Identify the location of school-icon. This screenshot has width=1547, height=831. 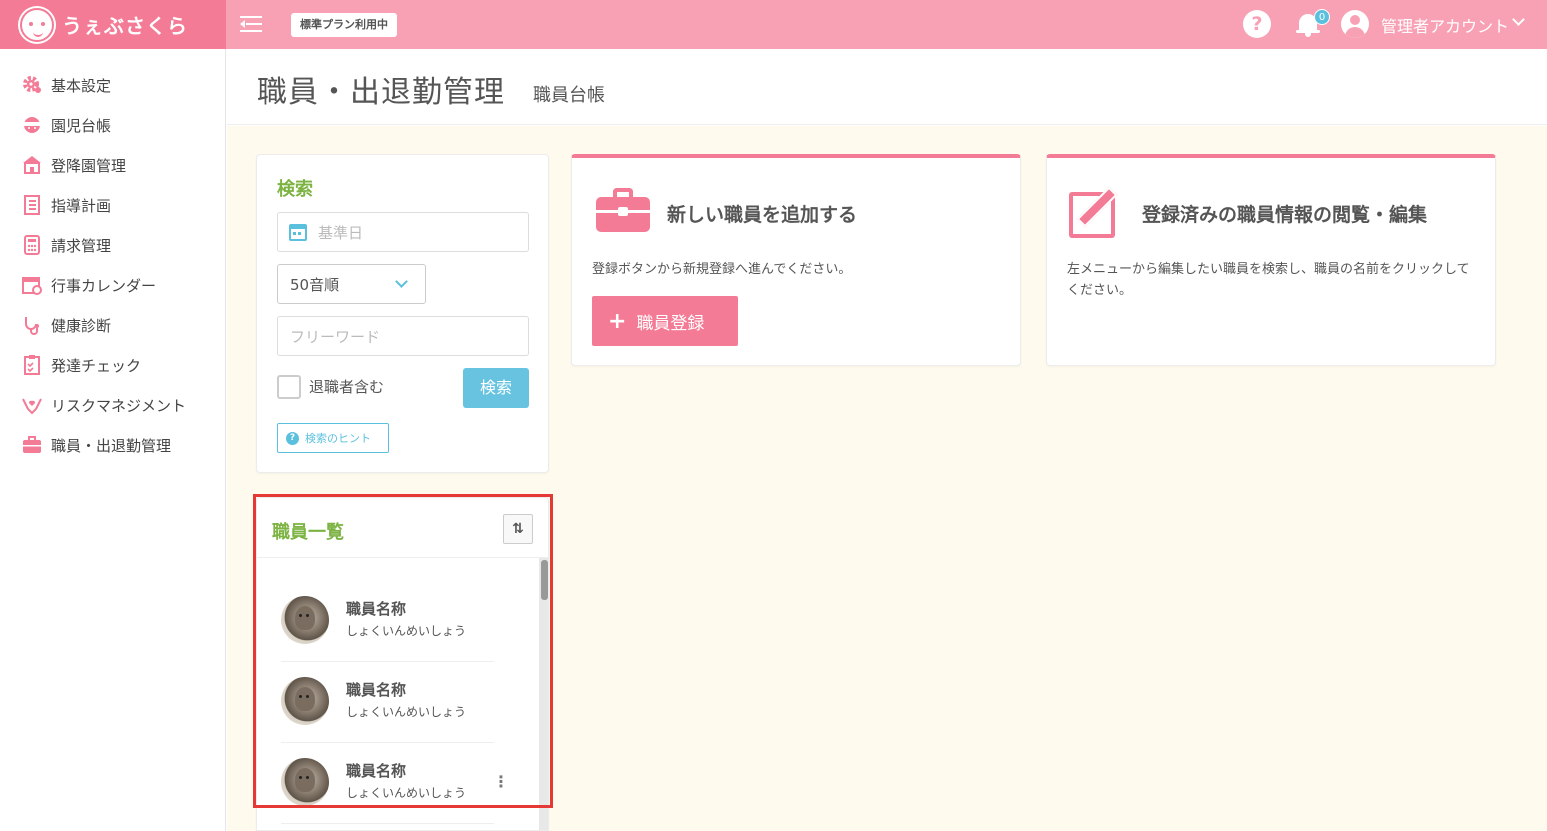
(32, 165).